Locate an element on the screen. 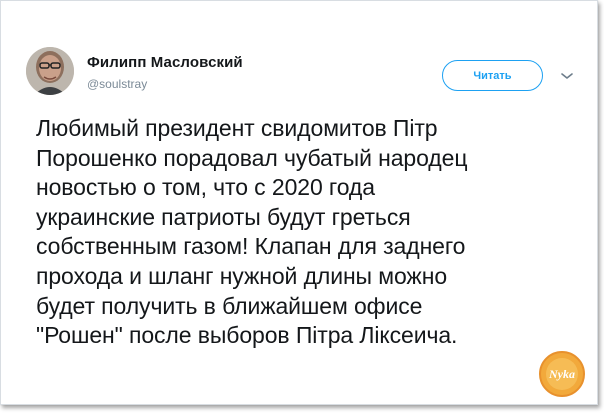 The width and height of the screenshot is (604, 414). follow-button: Читать is located at coordinates (492, 75).